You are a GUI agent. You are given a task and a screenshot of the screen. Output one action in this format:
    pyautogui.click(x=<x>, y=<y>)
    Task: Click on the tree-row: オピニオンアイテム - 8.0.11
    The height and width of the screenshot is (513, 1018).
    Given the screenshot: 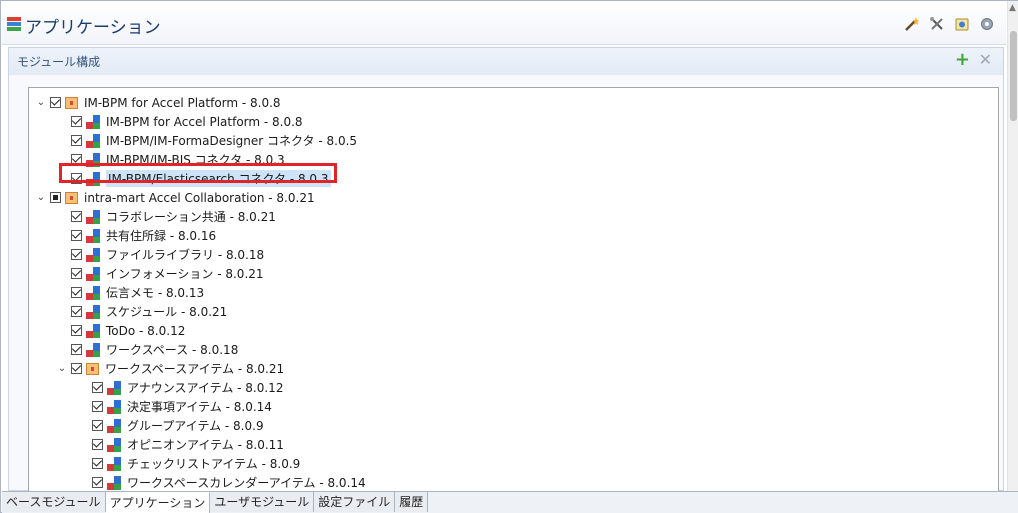 What is the action you would take?
    pyautogui.click(x=180, y=444)
    